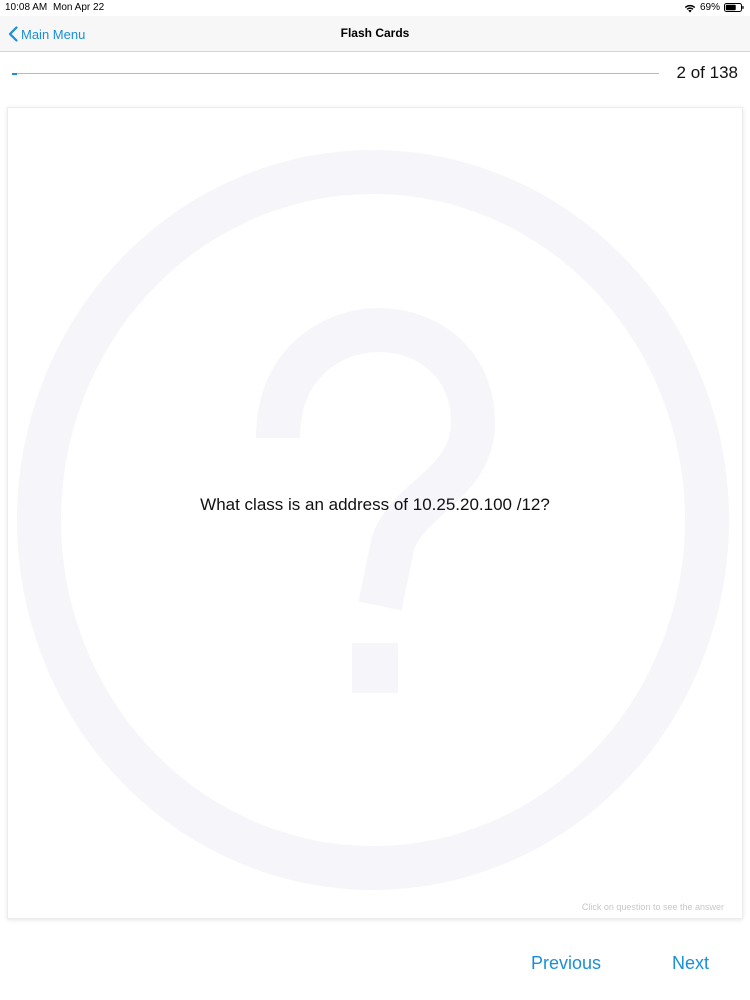  Describe the element at coordinates (79, 7) in the screenshot. I see `status-date: Mon Apr 22` at that location.